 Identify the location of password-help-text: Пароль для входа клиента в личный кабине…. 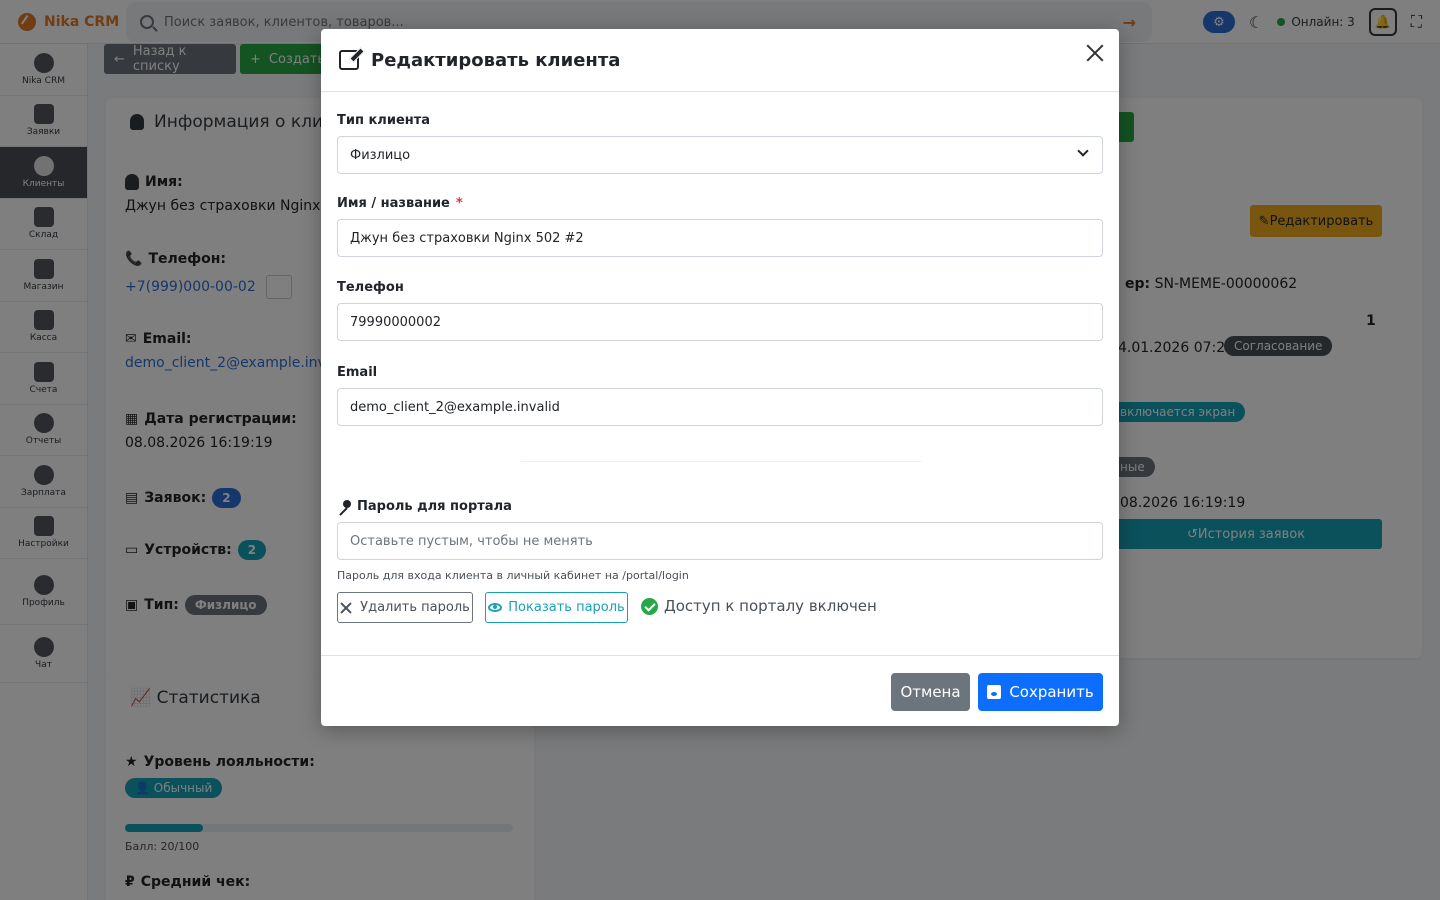
(513, 575).